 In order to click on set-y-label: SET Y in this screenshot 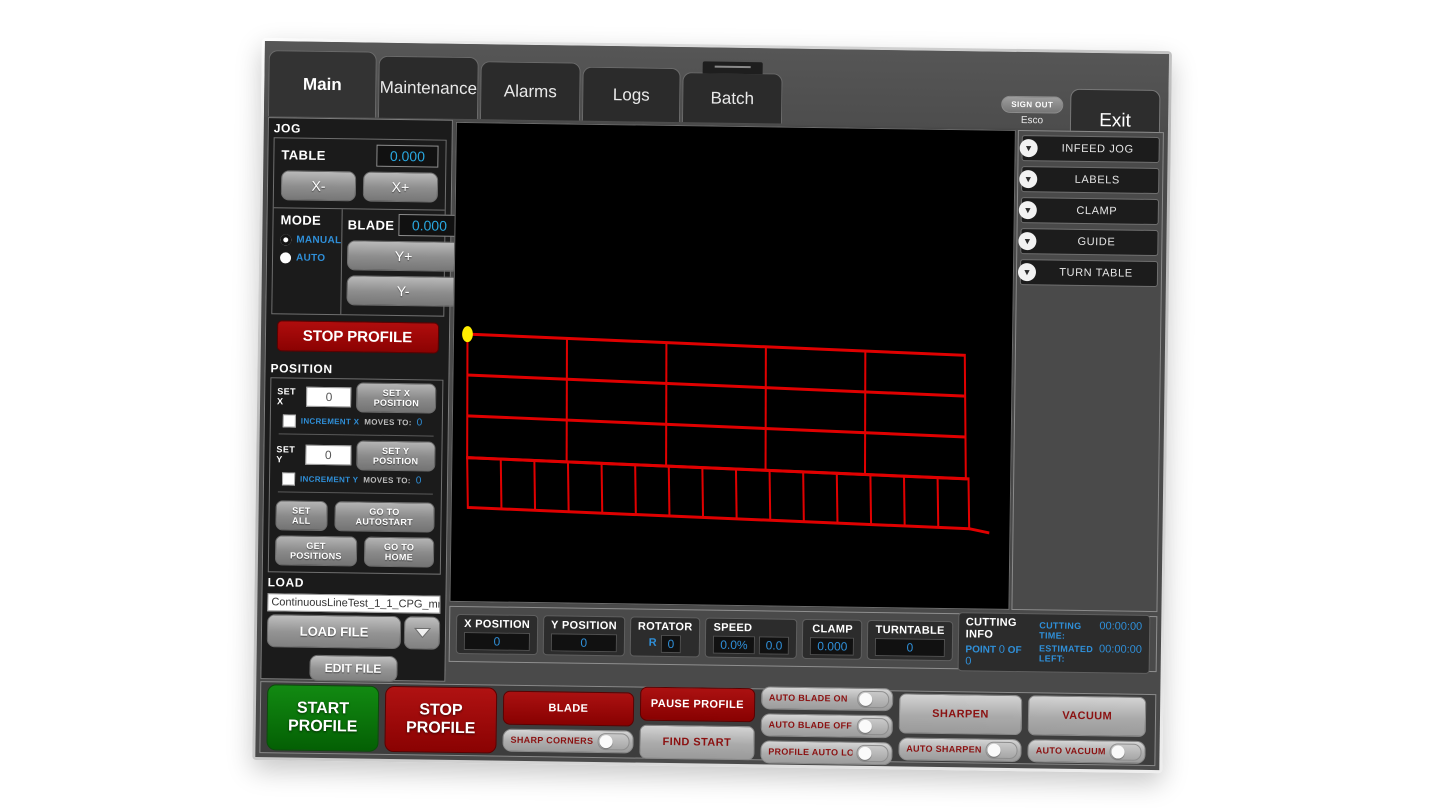, I will do `click(286, 454)`.